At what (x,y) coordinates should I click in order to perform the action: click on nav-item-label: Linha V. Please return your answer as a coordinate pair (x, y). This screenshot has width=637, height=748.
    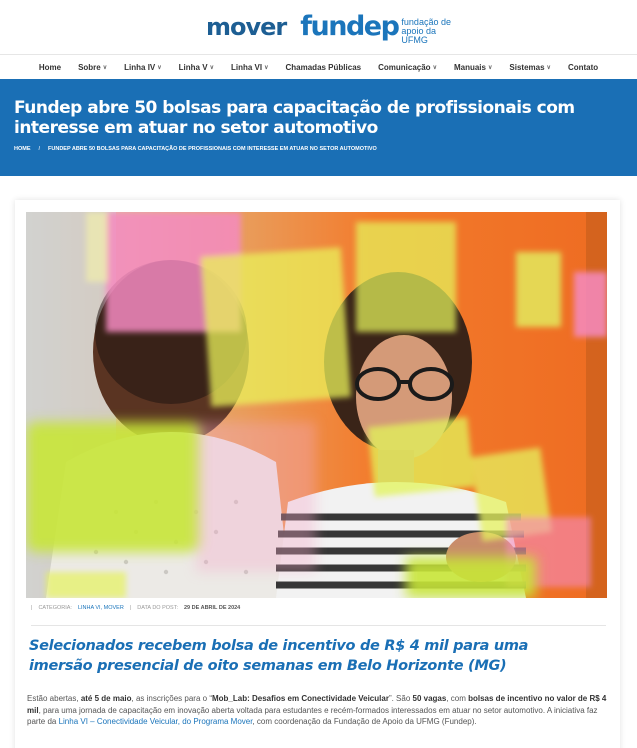
    Looking at the image, I should click on (193, 67).